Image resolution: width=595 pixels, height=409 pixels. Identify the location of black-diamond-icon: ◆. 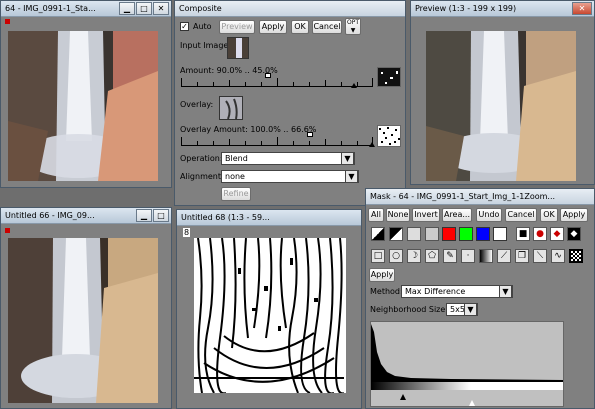
(574, 234).